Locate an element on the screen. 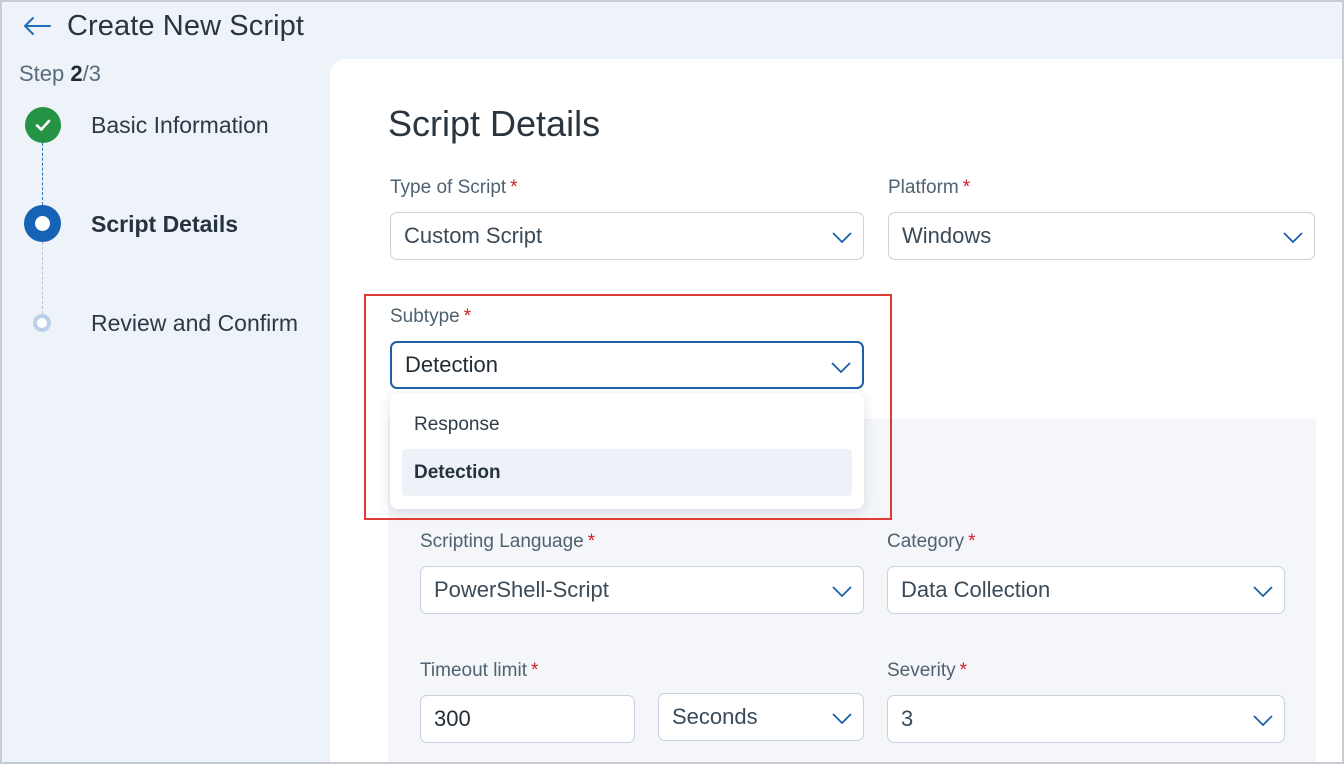  scripting-language-select: PowerShell-Script is located at coordinates (642, 590).